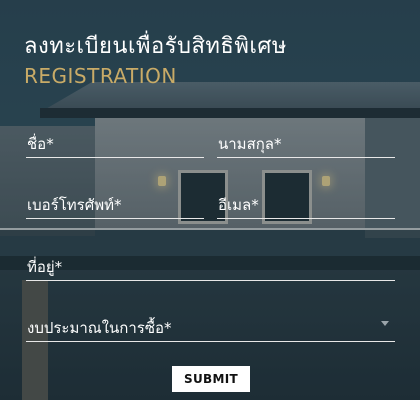  Describe the element at coordinates (210, 328) in the screenshot. I see `budget-select: งบประมาณในการซื้อ*` at that location.